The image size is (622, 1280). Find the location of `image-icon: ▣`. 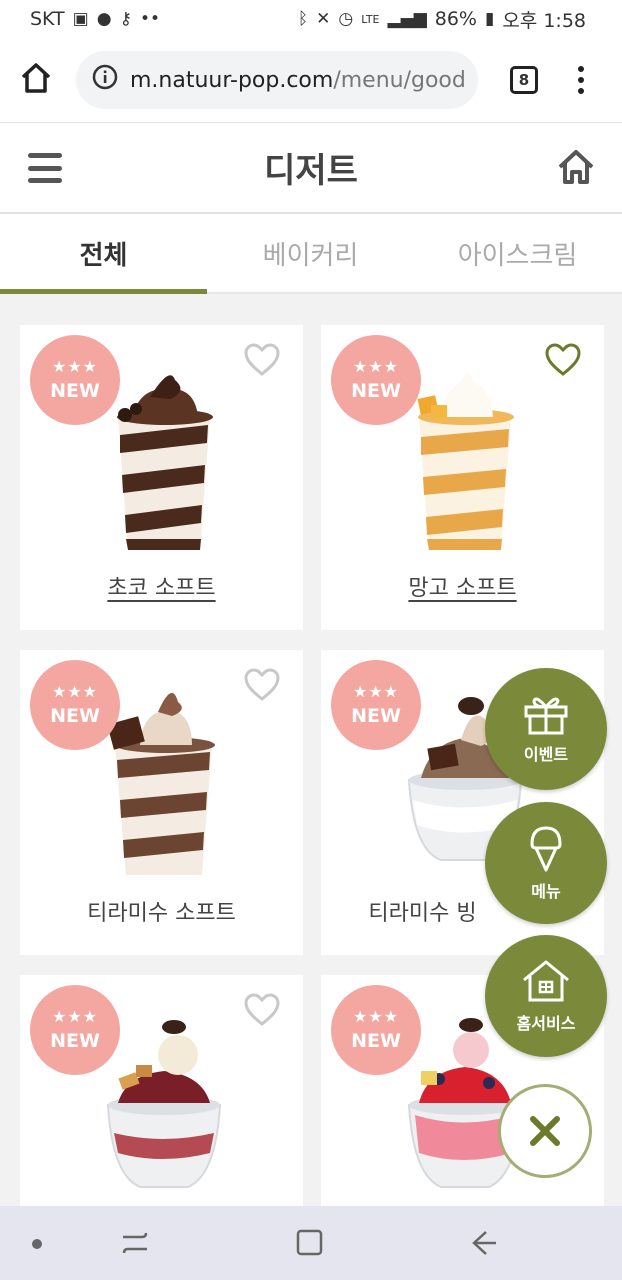

image-icon: ▣ is located at coordinates (80, 19).